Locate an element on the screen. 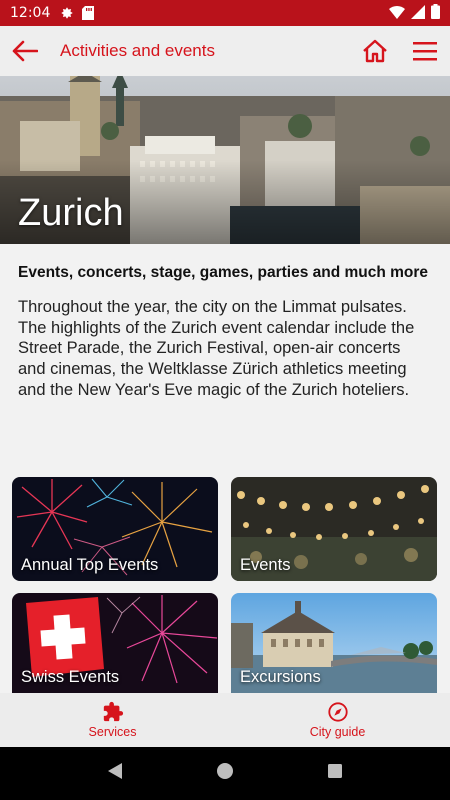 The image size is (450, 800). recents-square-icon is located at coordinates (335, 773).